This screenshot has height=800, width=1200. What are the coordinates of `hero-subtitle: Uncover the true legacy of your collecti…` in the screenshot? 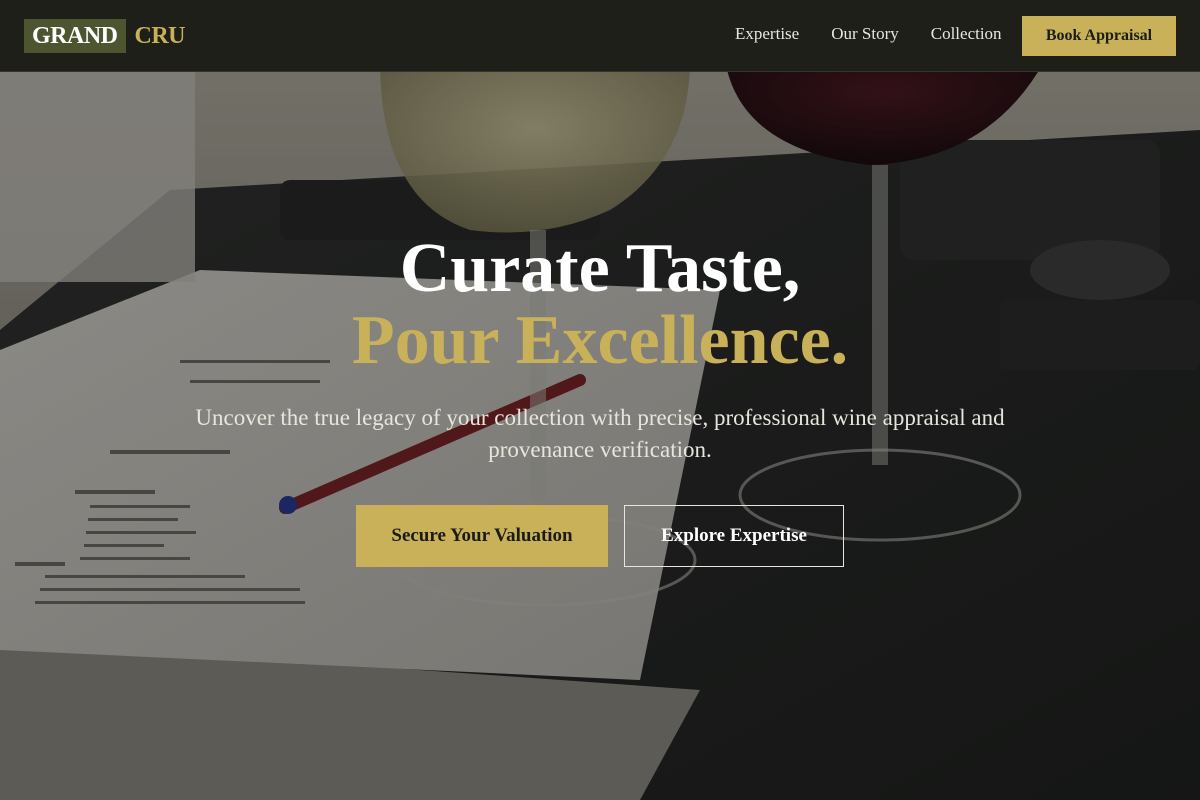 It's located at (600, 433).